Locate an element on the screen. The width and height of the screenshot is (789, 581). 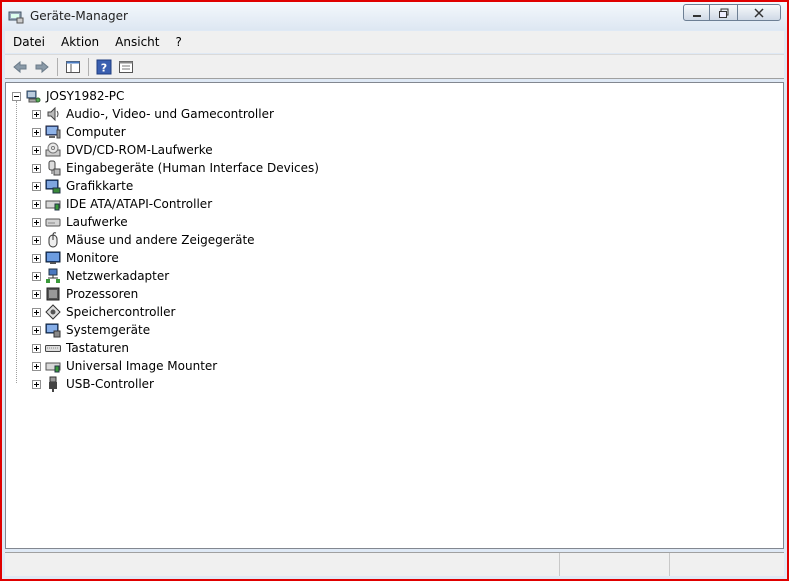
keyboard-icon is located at coordinates (53, 348).